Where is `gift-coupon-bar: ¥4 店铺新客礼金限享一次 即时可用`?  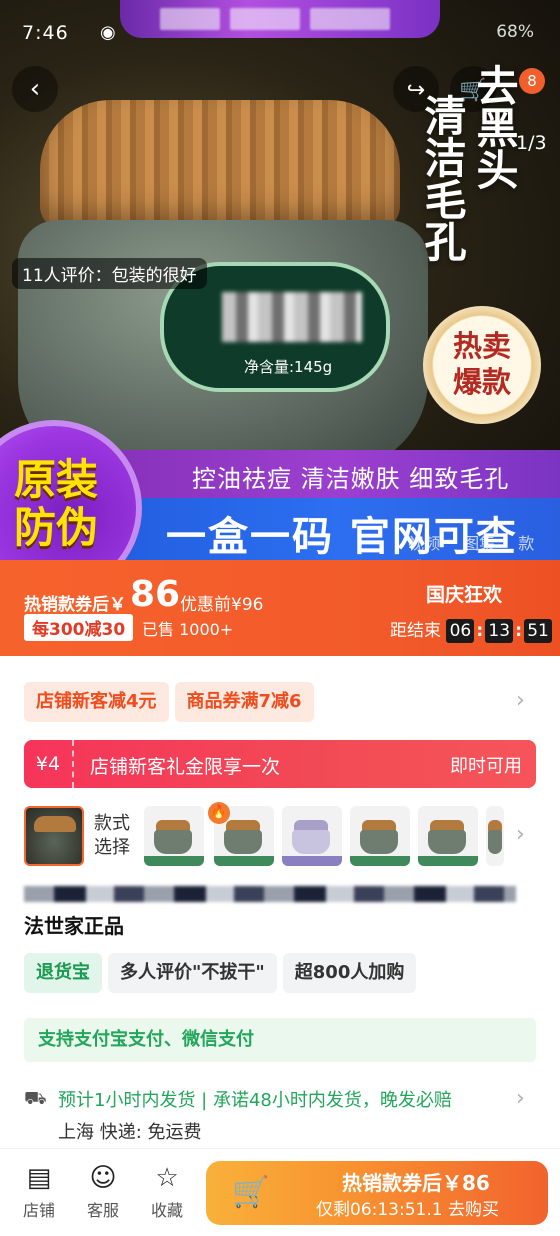 gift-coupon-bar: ¥4 店铺新客礼金限享一次 即时可用 is located at coordinates (280, 764).